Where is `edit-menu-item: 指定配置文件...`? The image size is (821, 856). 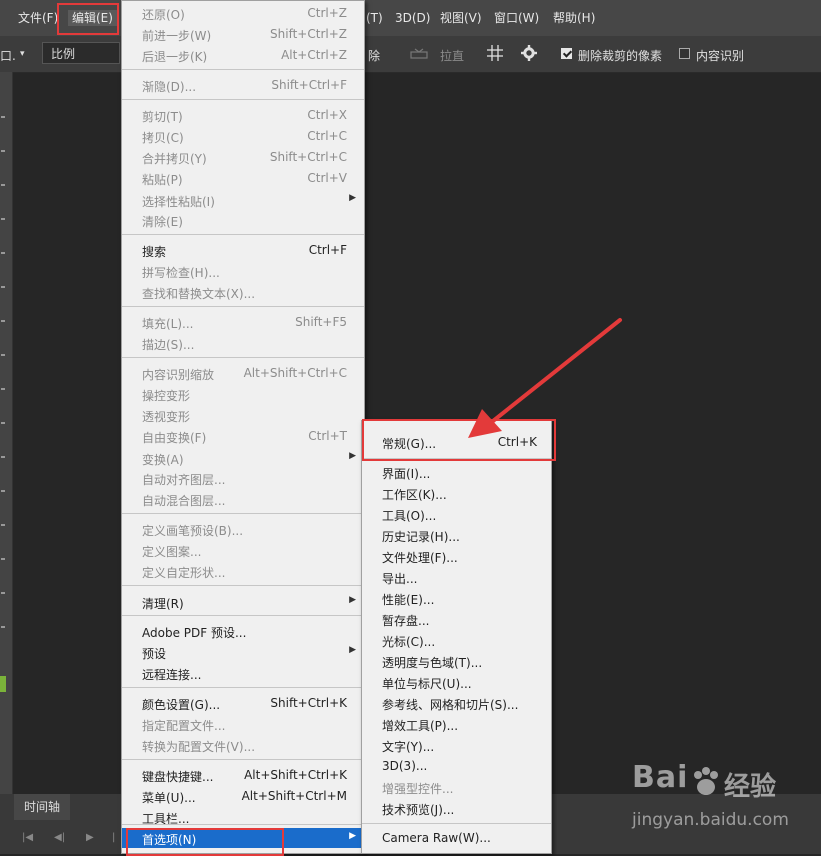 edit-menu-item: 指定配置文件... is located at coordinates (243, 724).